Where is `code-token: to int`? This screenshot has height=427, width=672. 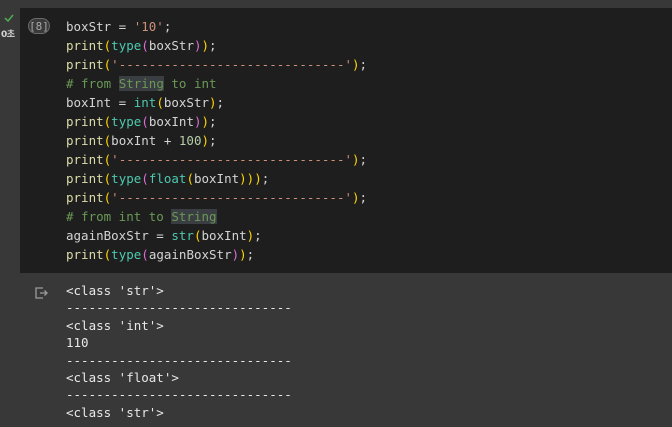
code-token: to int is located at coordinates (190, 83).